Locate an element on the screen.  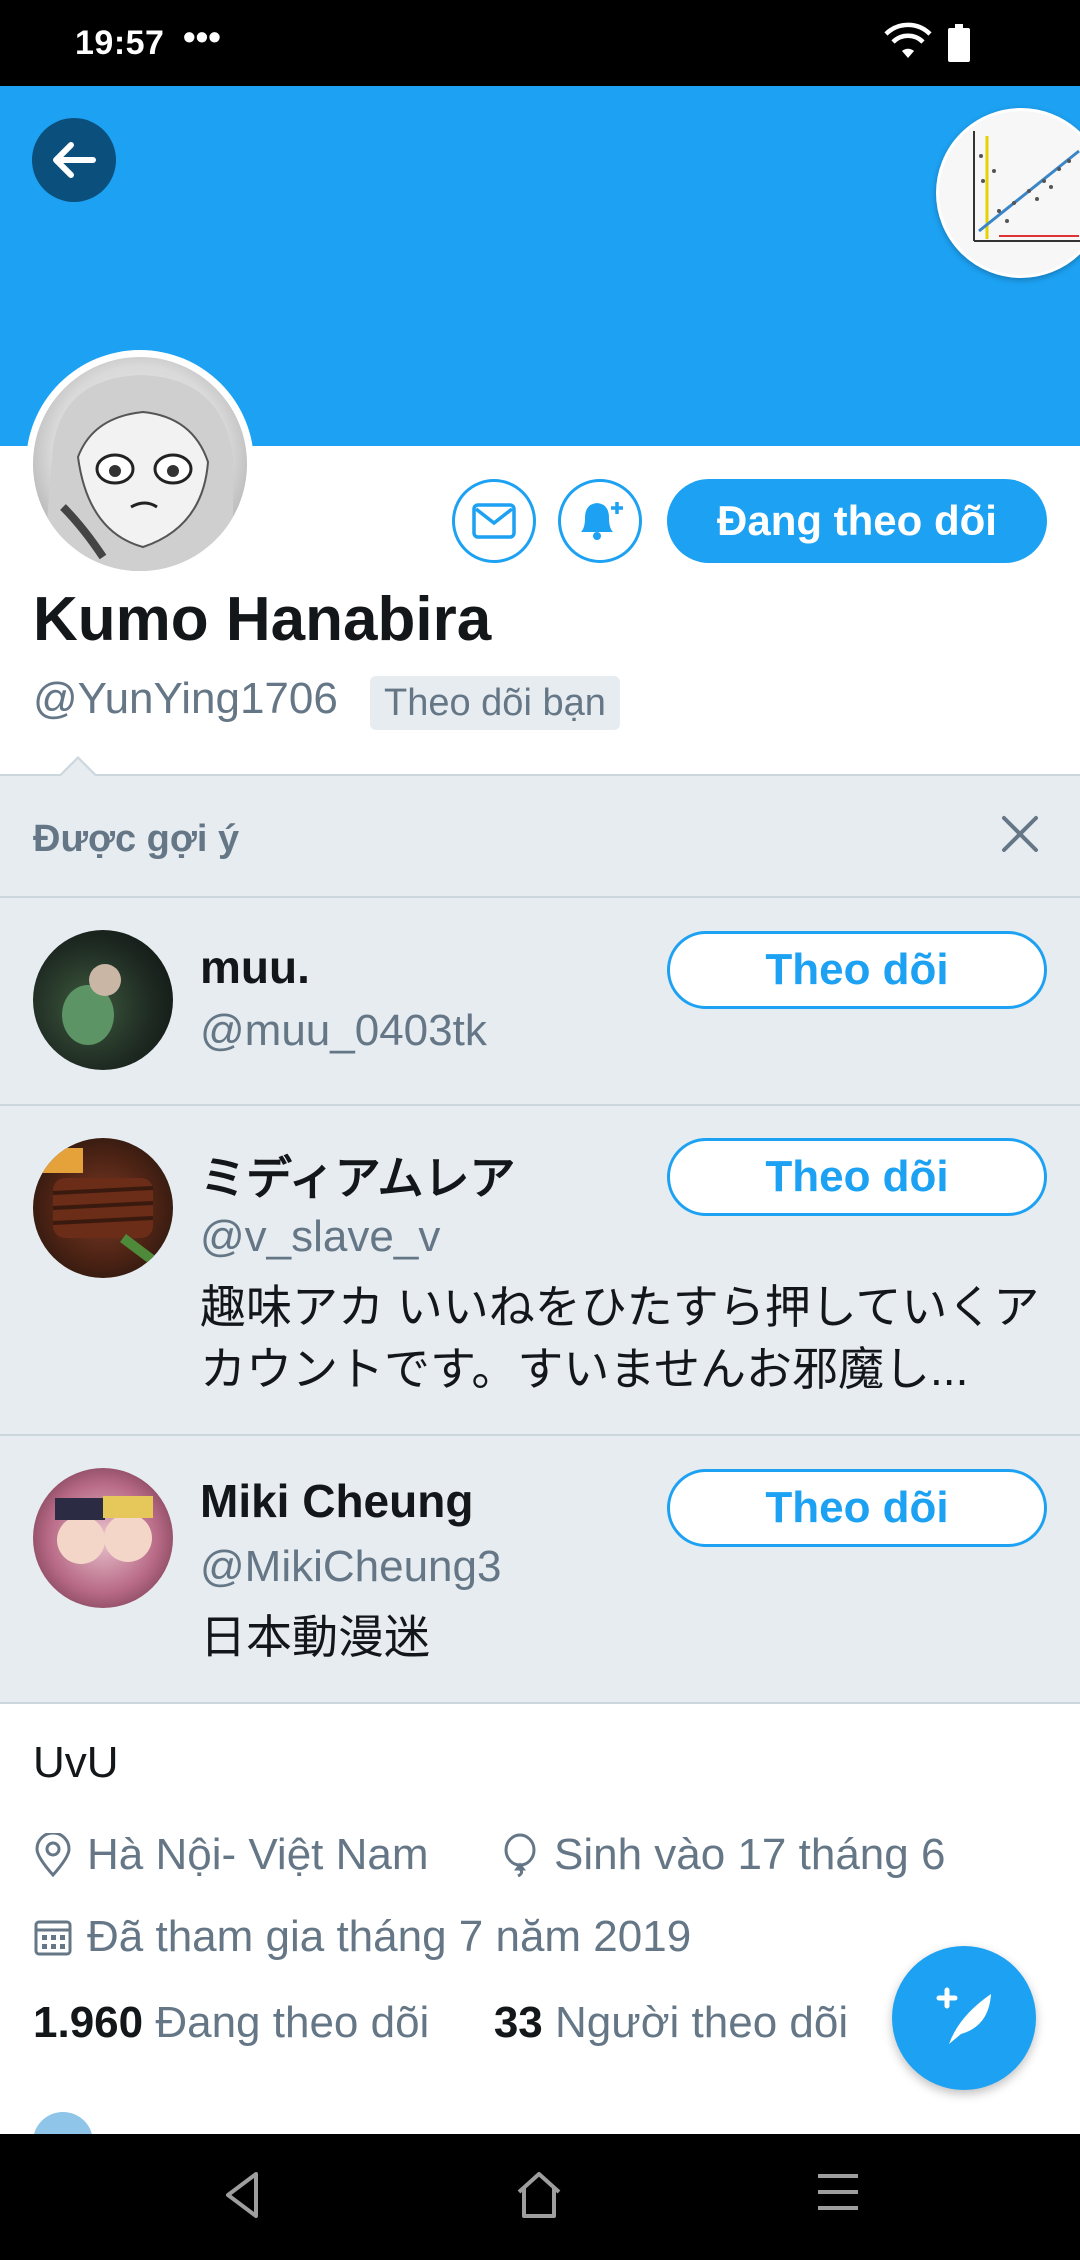
birthday-row: Sinh vào 17 tháng 6 is located at coordinates (722, 1855).